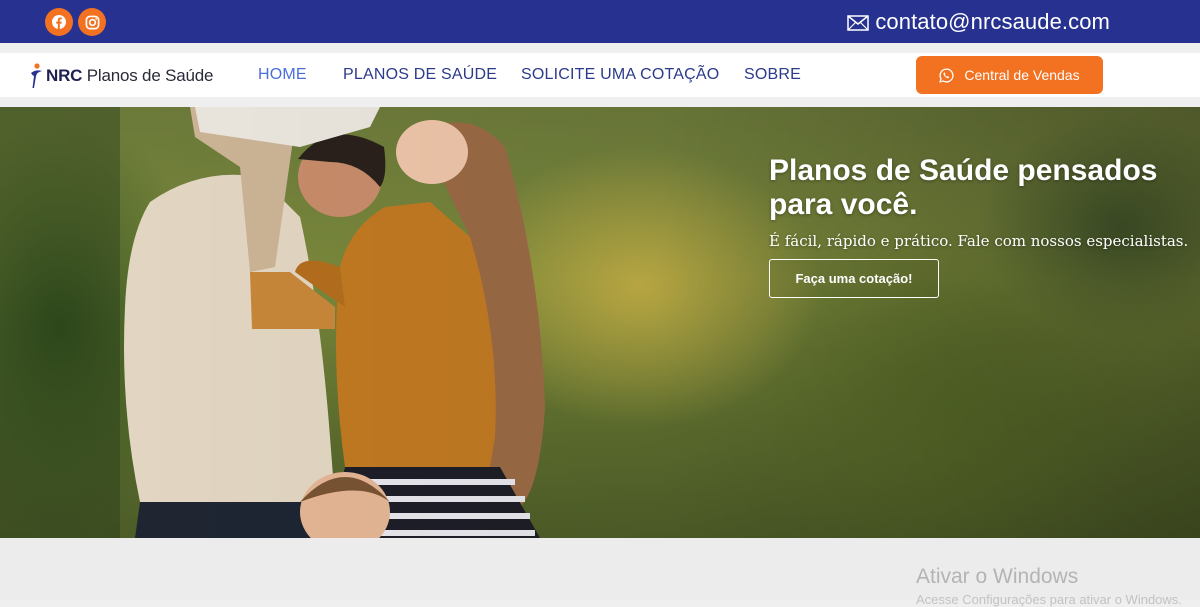  I want to click on windows-activation-title: Ativar o Windows, so click(997, 576).